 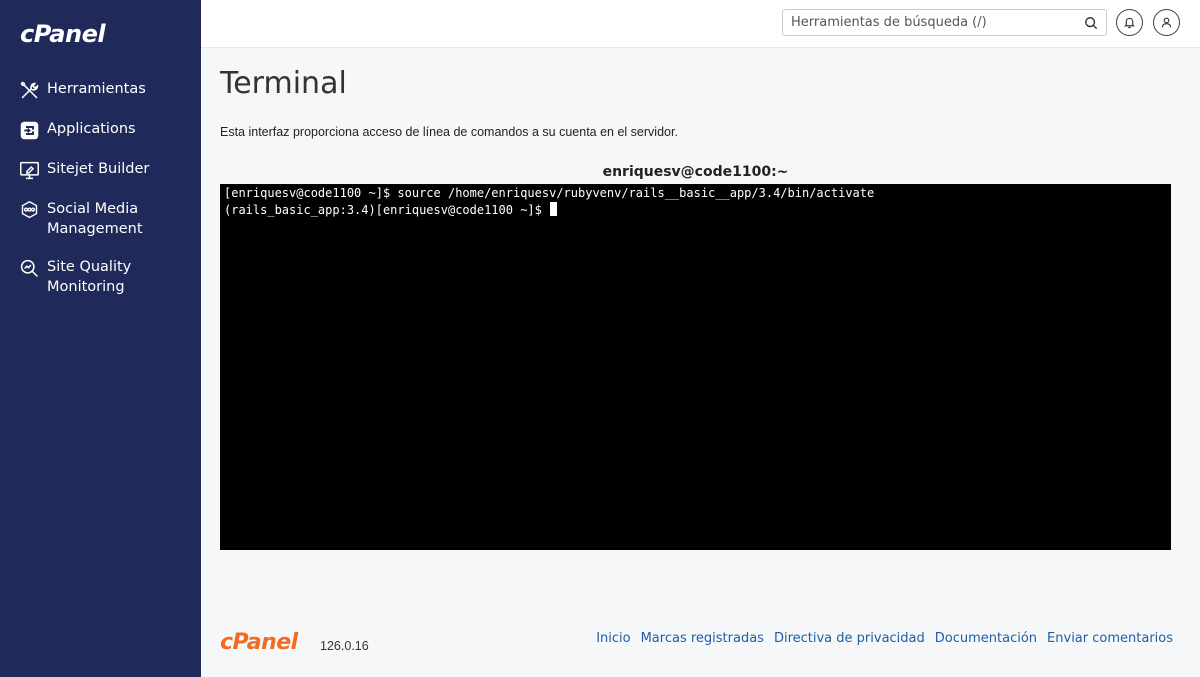 I want to click on sidebar-item-label: Sitejet Builder, so click(x=98, y=169).